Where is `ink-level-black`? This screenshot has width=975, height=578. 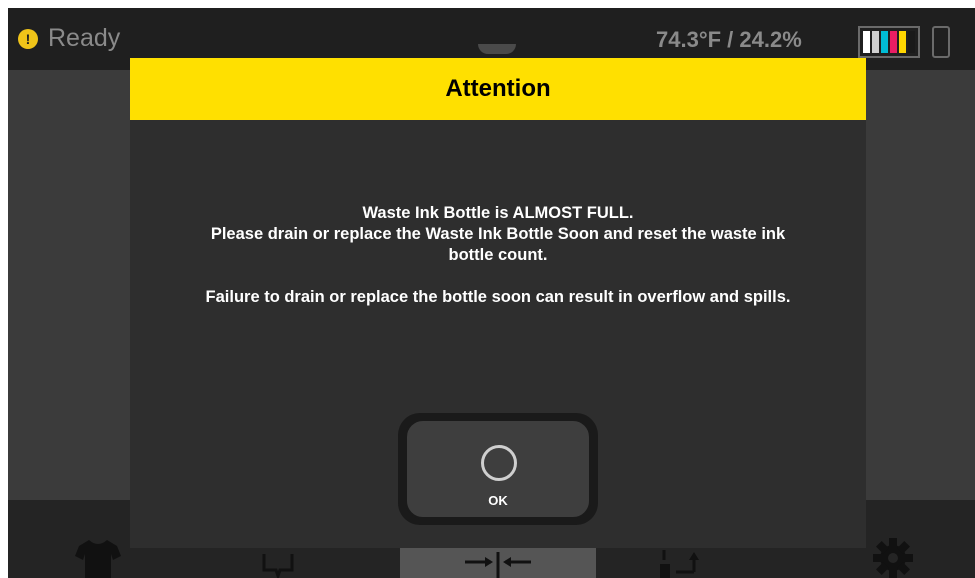
ink-level-black is located at coordinates (911, 42).